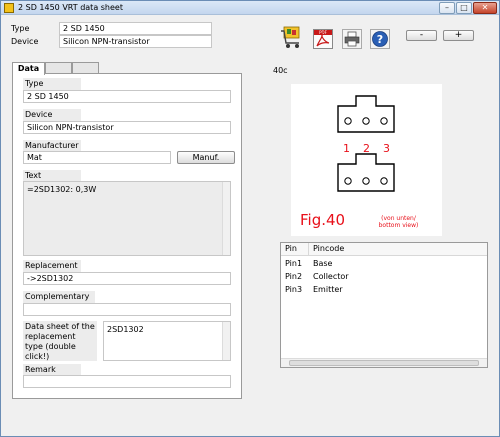  I want to click on svg-text: PDF, so click(323, 32).